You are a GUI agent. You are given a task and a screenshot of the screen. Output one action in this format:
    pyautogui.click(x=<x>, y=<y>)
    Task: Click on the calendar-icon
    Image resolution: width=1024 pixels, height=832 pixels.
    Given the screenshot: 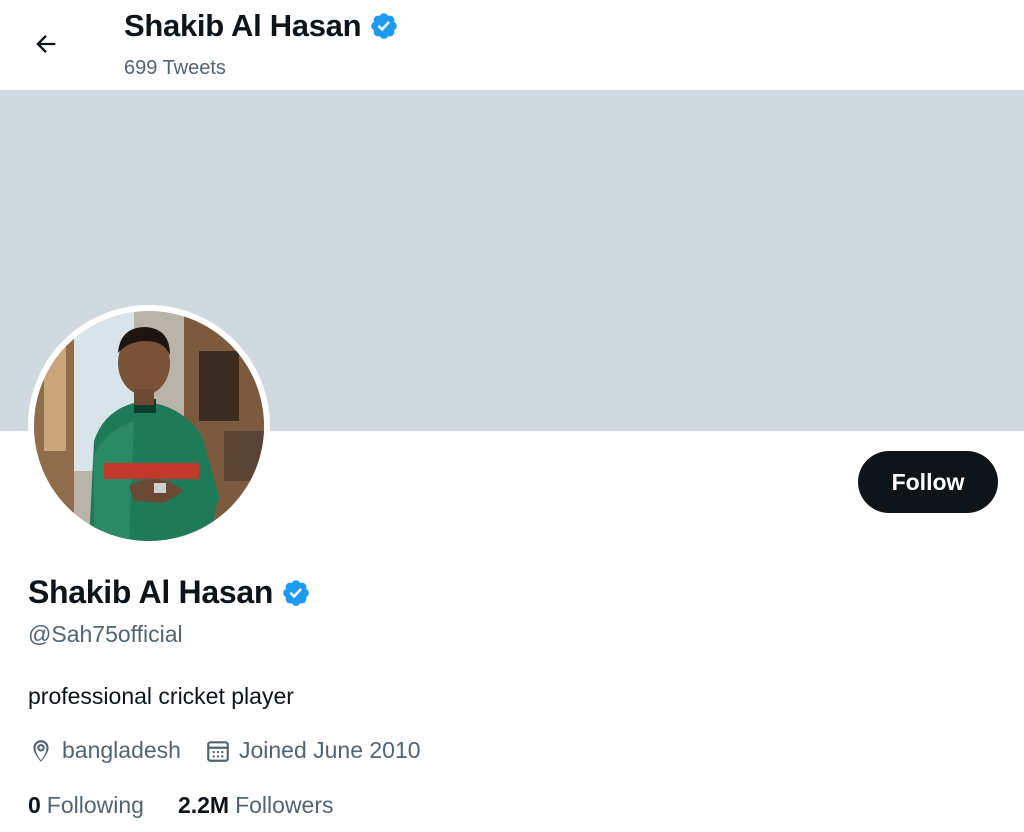 What is the action you would take?
    pyautogui.click(x=218, y=751)
    